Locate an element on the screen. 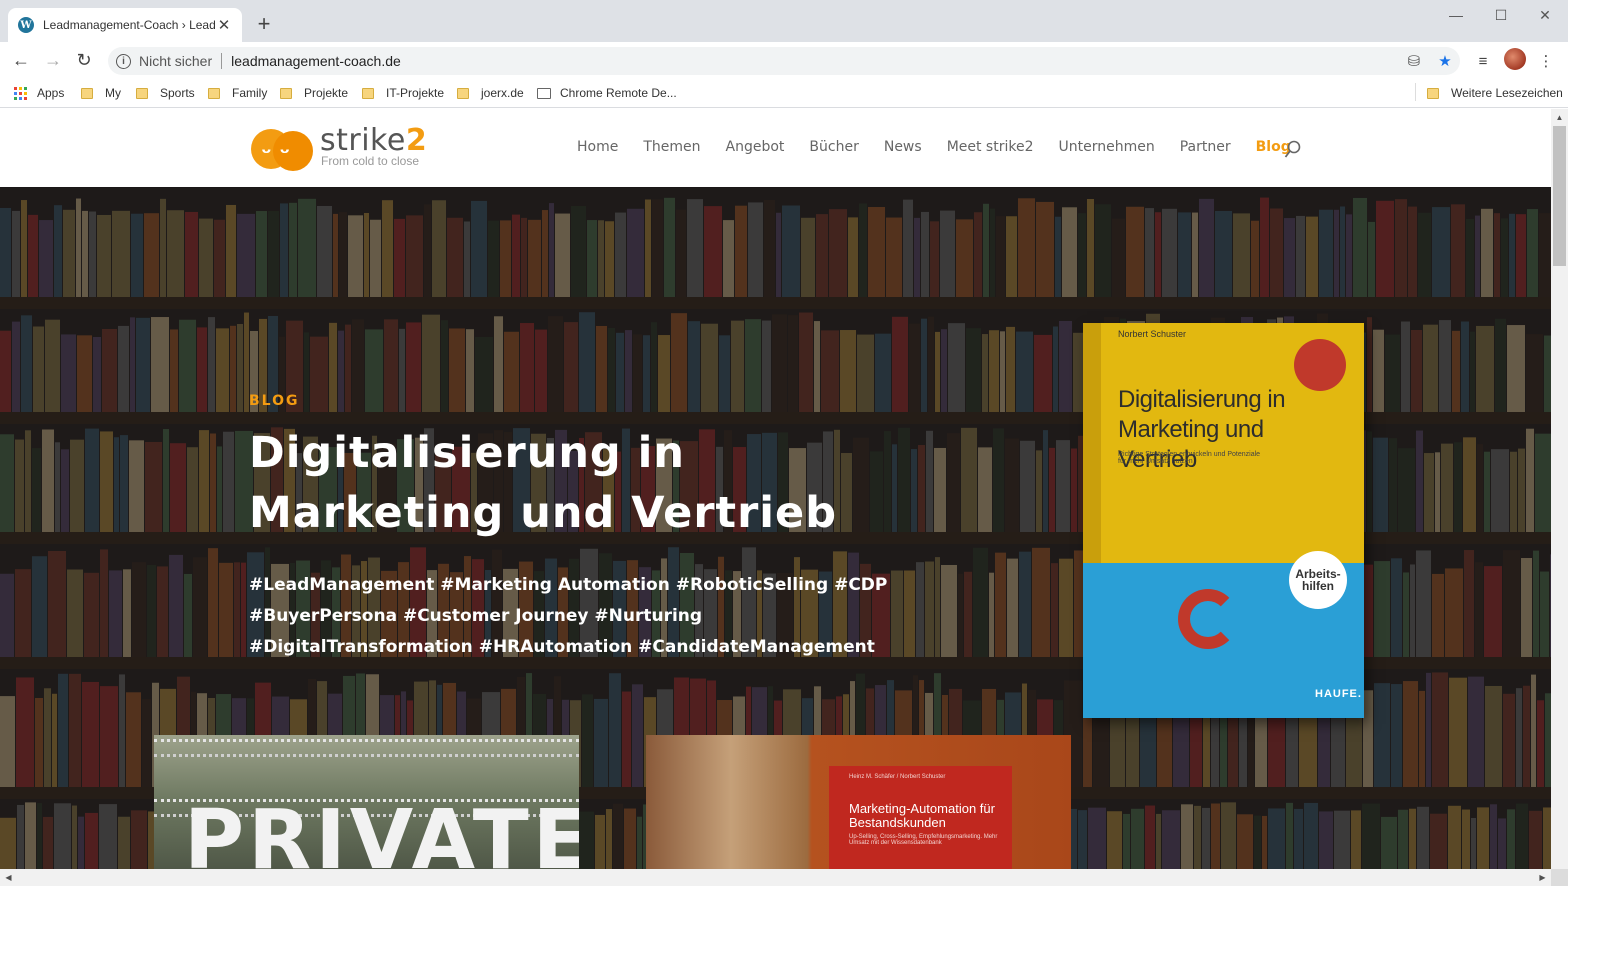 This screenshot has width=1608, height=969. tab-title: Leadmanagement-Coach › Leadm is located at coordinates (129, 25).